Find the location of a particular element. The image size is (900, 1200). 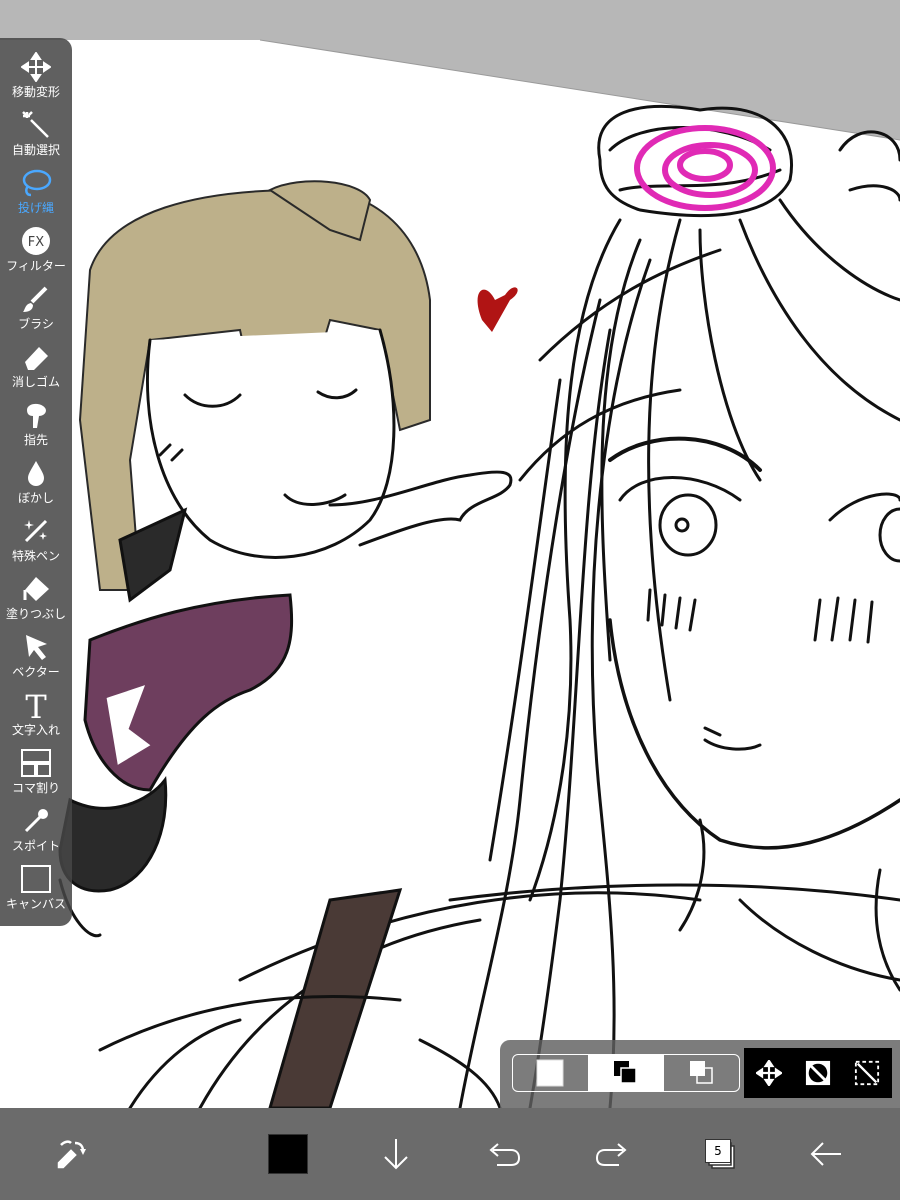

tool-lasso: 投げ縄 is located at coordinates (36, 195).